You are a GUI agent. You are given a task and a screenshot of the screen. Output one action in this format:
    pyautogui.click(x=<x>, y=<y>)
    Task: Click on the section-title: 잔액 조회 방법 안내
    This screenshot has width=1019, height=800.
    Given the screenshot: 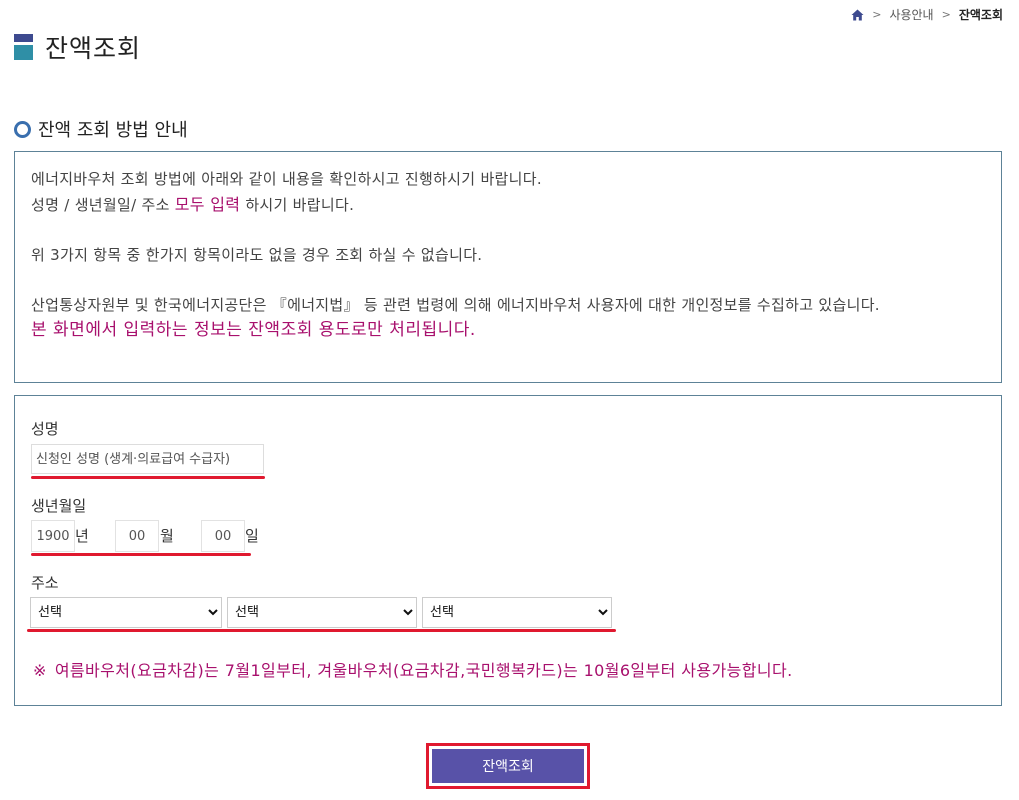 What is the action you would take?
    pyautogui.click(x=113, y=130)
    